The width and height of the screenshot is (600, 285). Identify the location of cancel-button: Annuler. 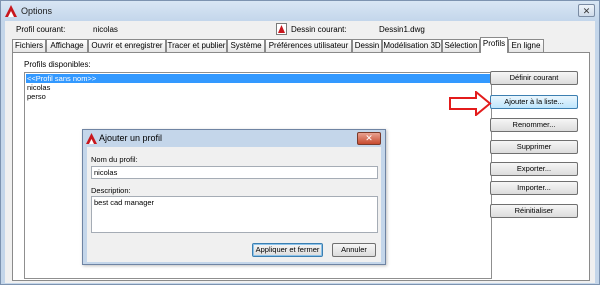
(354, 250).